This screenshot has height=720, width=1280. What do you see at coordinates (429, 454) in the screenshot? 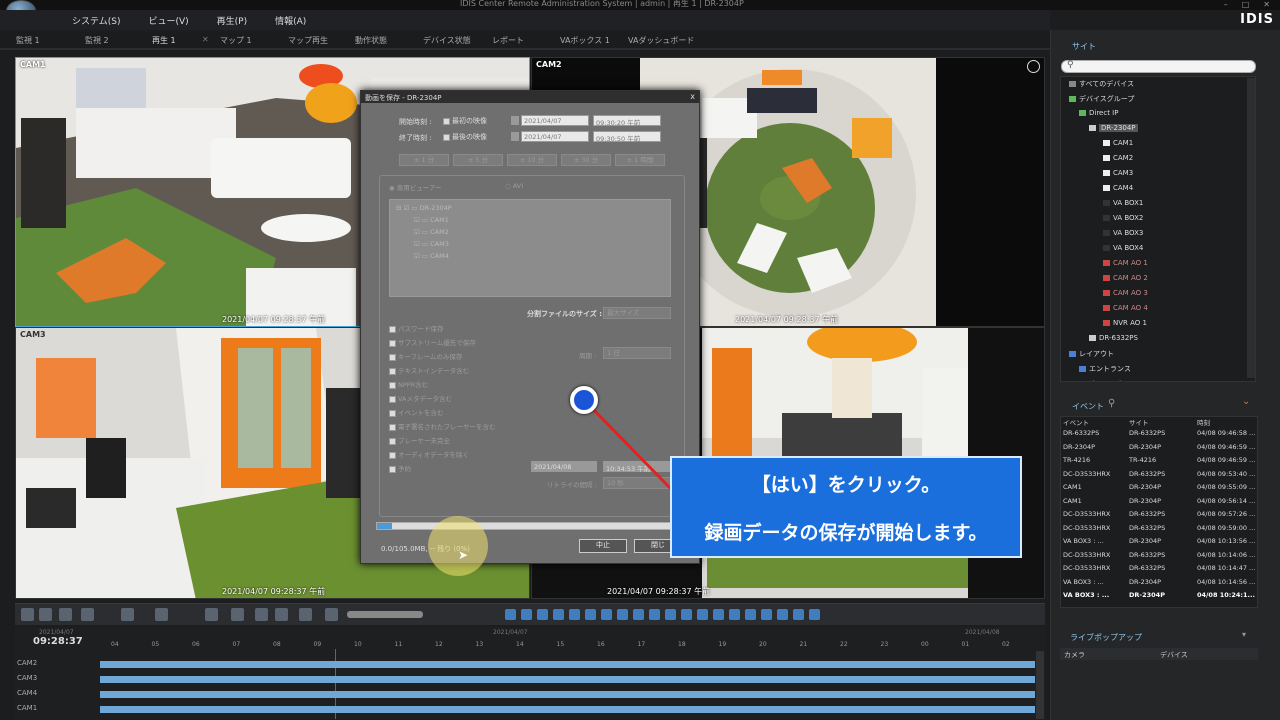
I see `save-option-checkbox: オーディオデータを除く` at bounding box center [429, 454].